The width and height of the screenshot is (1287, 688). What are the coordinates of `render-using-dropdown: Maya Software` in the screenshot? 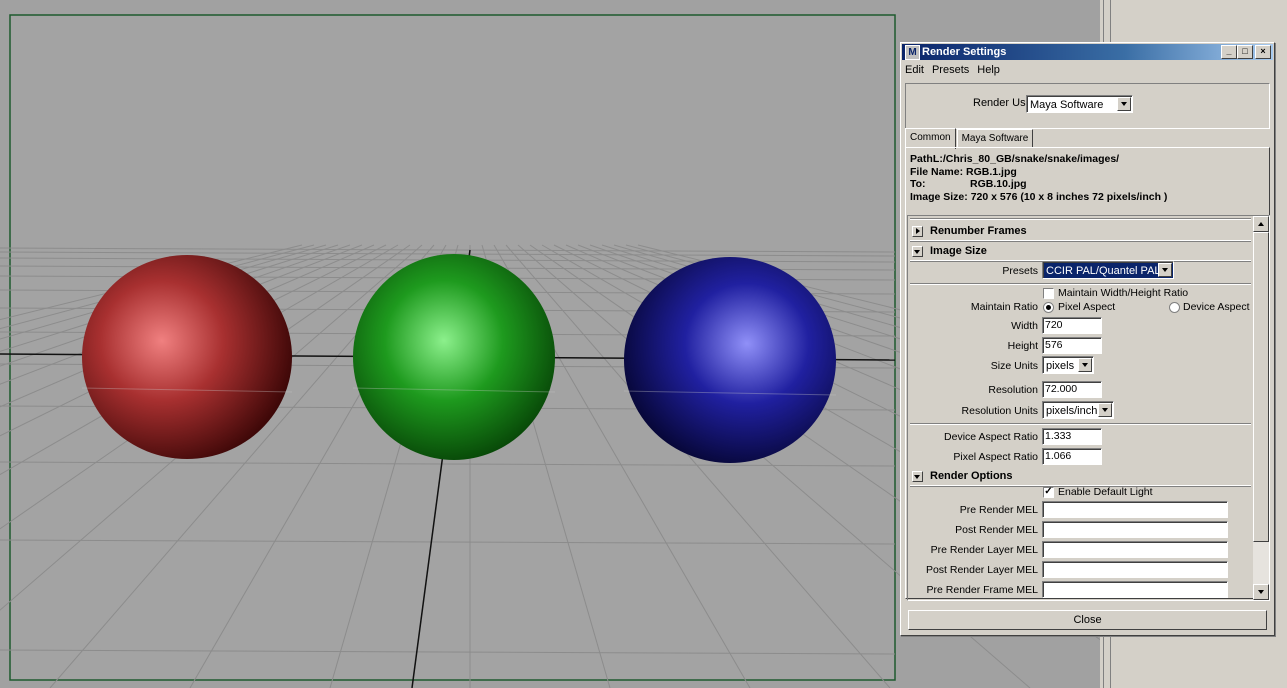 It's located at (1079, 104).